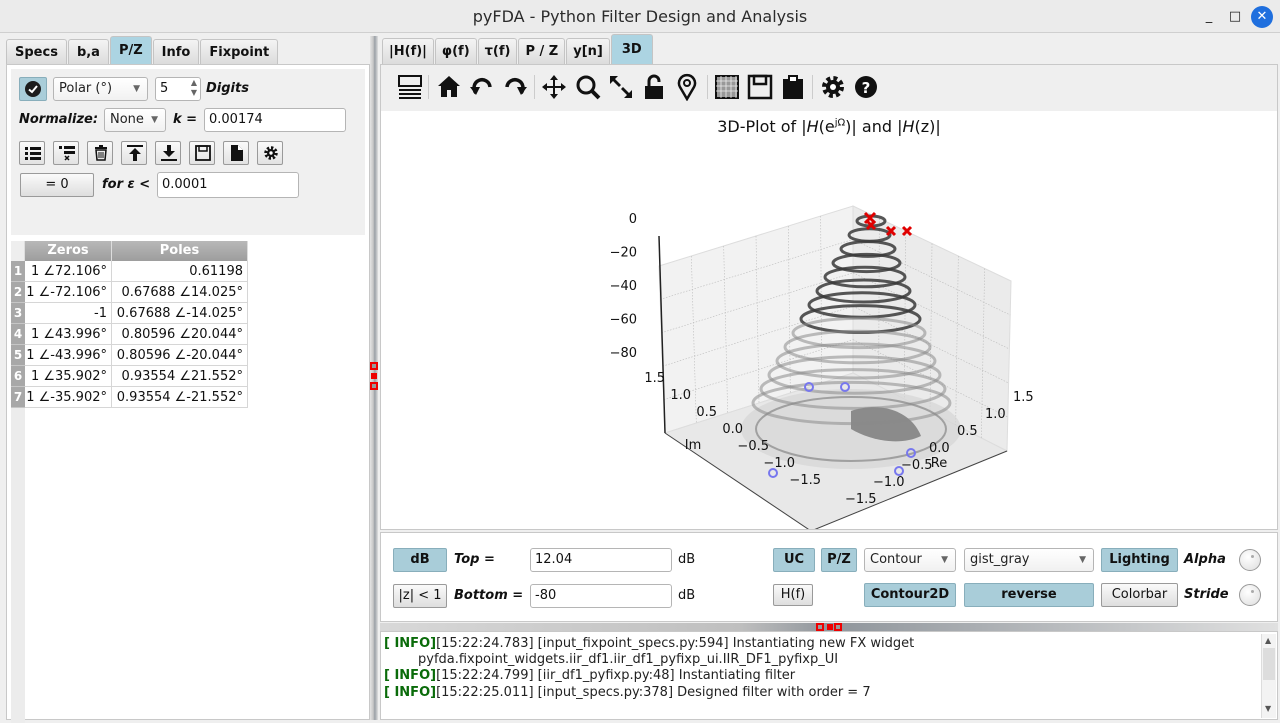 The height and width of the screenshot is (723, 1280). I want to click on pole-cell: 0.61198, so click(180, 271).